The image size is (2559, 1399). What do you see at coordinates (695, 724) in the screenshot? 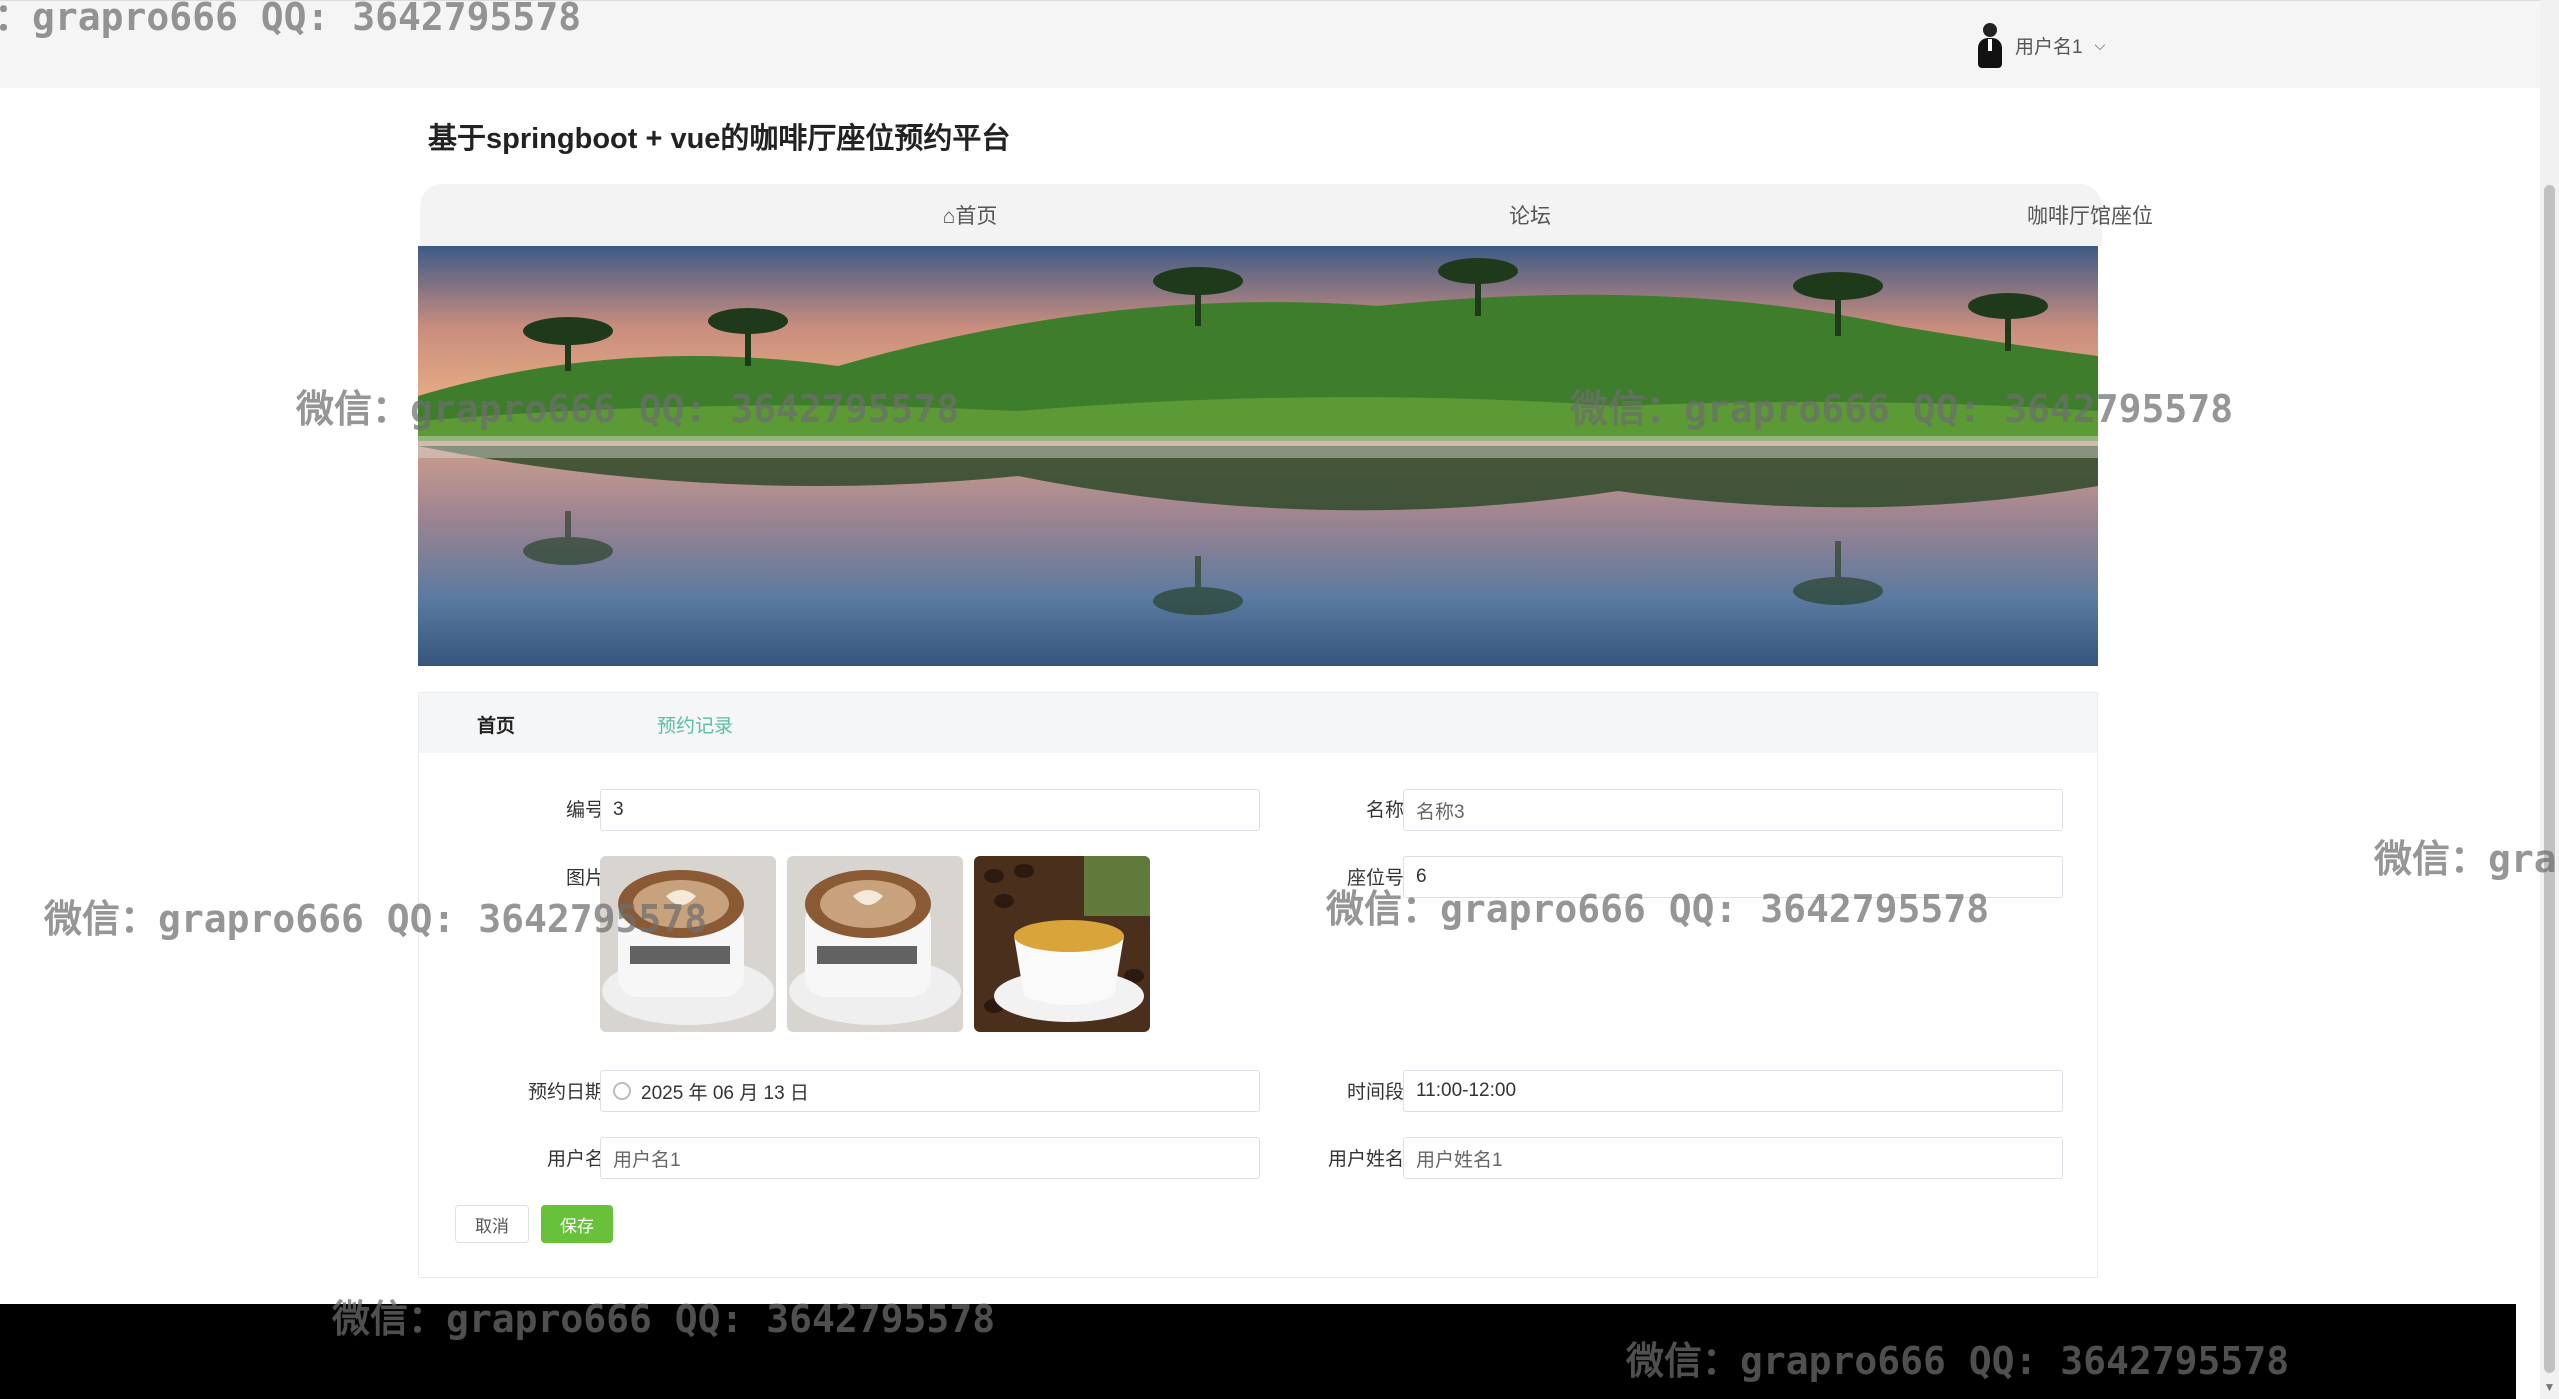
I see `tab-reservation-records: 预约记录` at bounding box center [695, 724].